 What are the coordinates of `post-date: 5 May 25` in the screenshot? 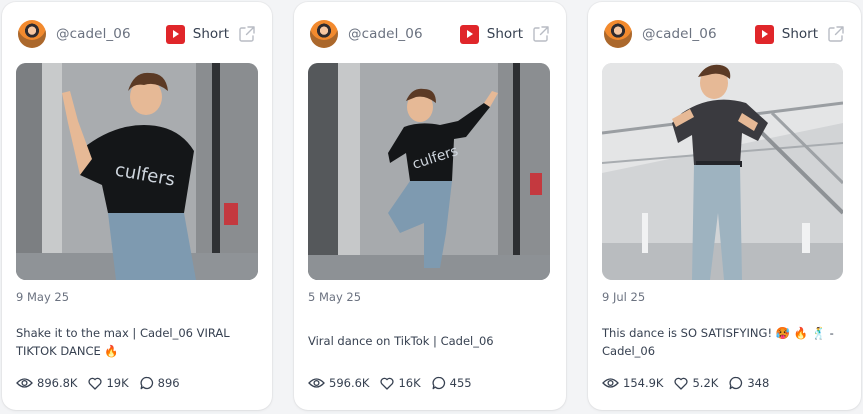 It's located at (335, 297).